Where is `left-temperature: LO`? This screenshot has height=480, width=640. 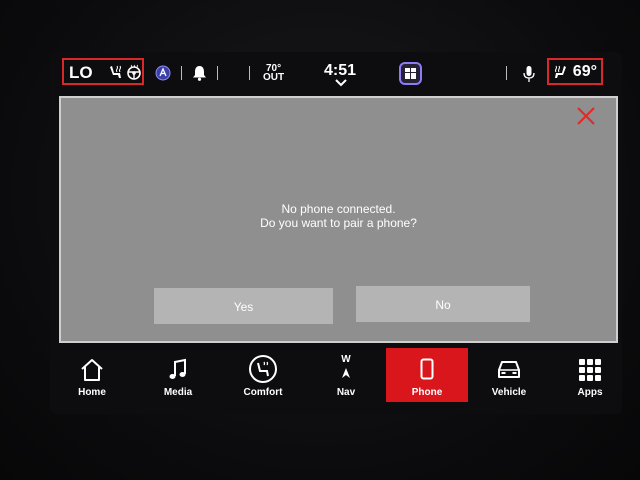 left-temperature: LO is located at coordinates (81, 72).